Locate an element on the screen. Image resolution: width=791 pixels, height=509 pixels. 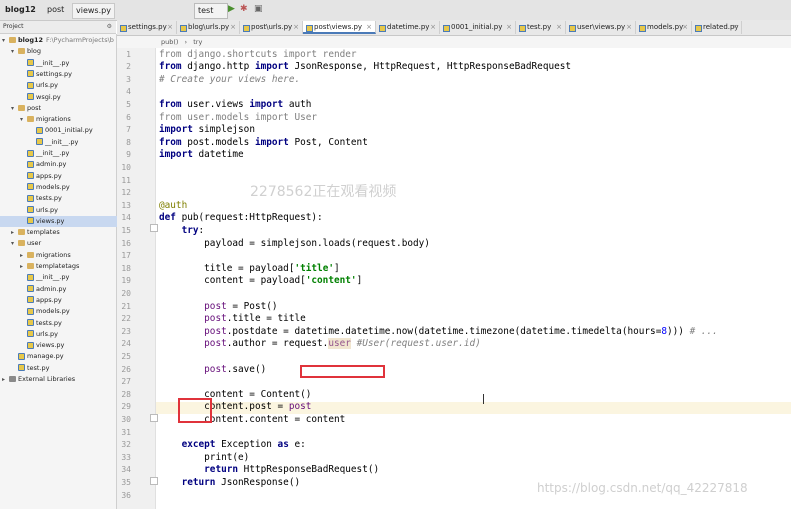
code-line: title = payload['title'] is located at coordinates (249, 269).